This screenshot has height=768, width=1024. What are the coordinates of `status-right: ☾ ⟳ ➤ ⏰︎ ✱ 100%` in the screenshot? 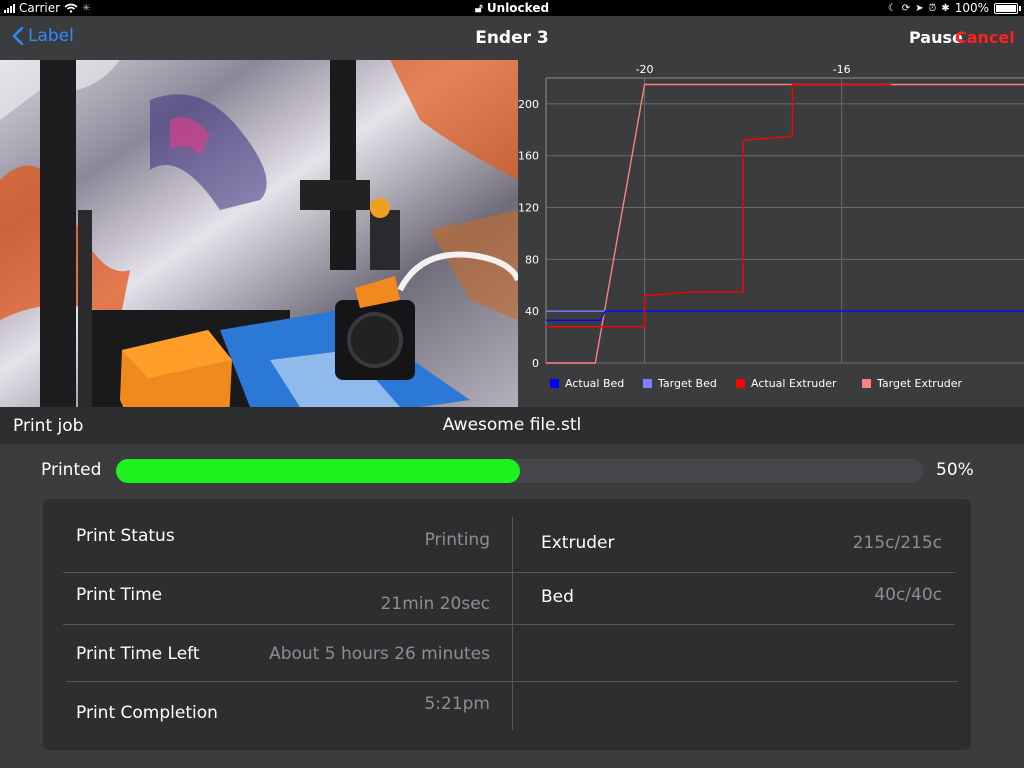 It's located at (954, 8).